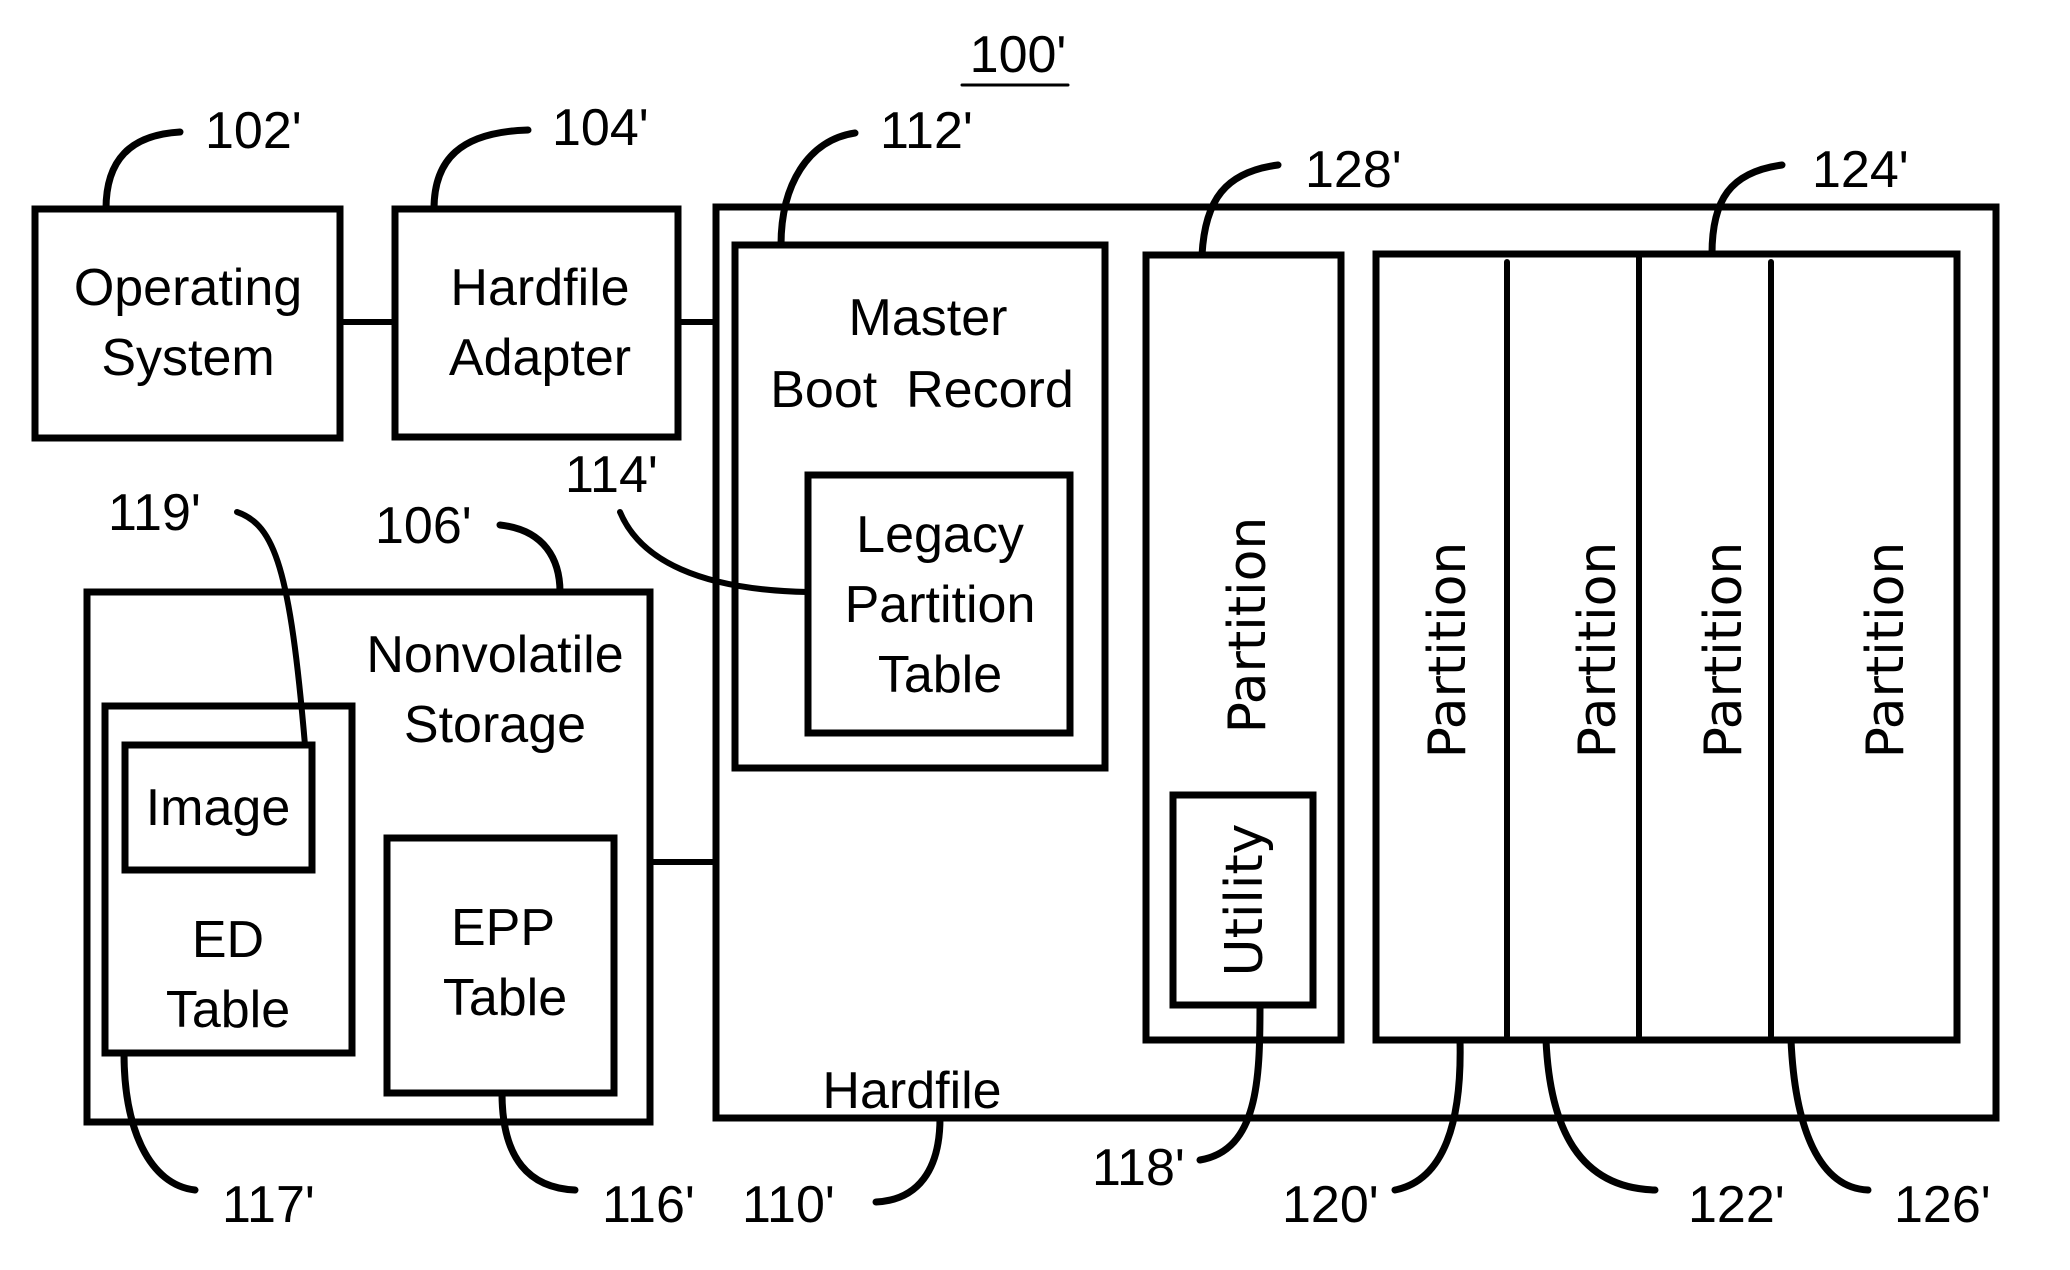 Image resolution: width=2070 pixels, height=1270 pixels. What do you see at coordinates (926, 131) in the screenshot?
I see `ref-112: 112'` at bounding box center [926, 131].